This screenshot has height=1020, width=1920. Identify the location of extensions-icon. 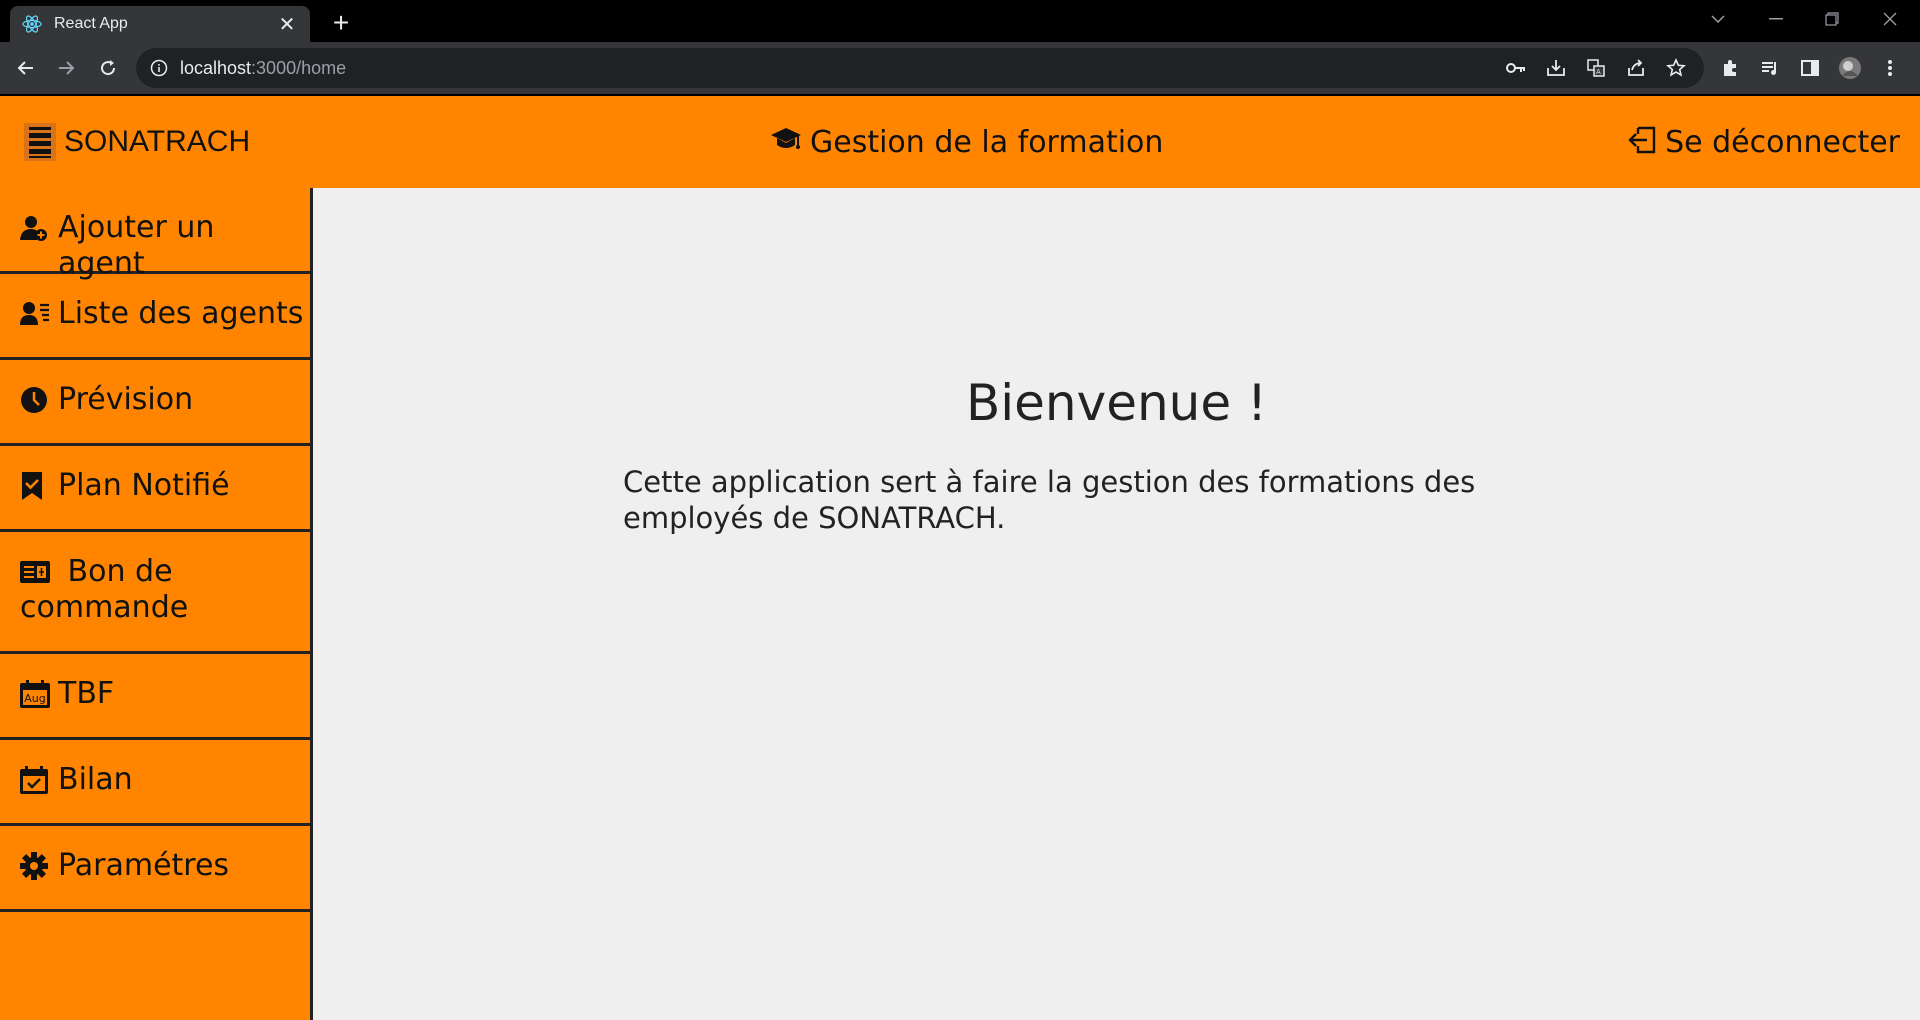
(1730, 68).